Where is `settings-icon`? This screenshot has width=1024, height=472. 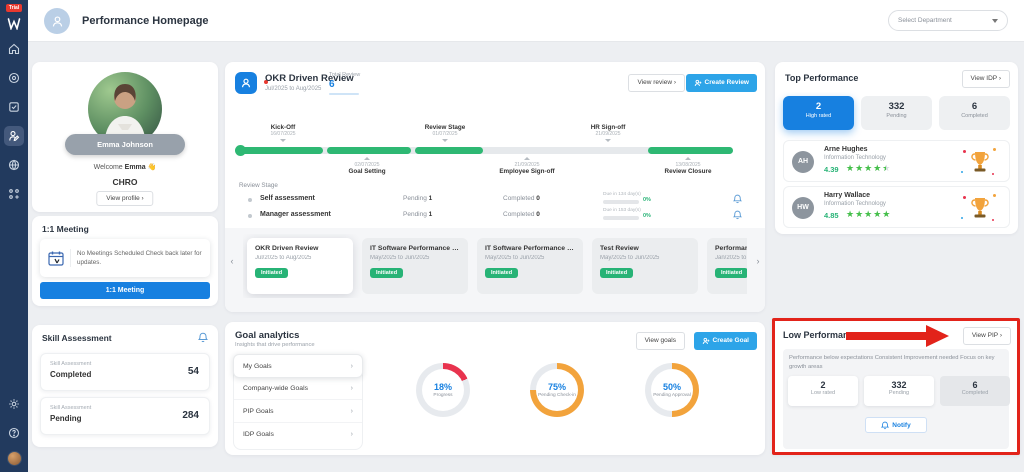
settings-icon is located at coordinates (14, 404).